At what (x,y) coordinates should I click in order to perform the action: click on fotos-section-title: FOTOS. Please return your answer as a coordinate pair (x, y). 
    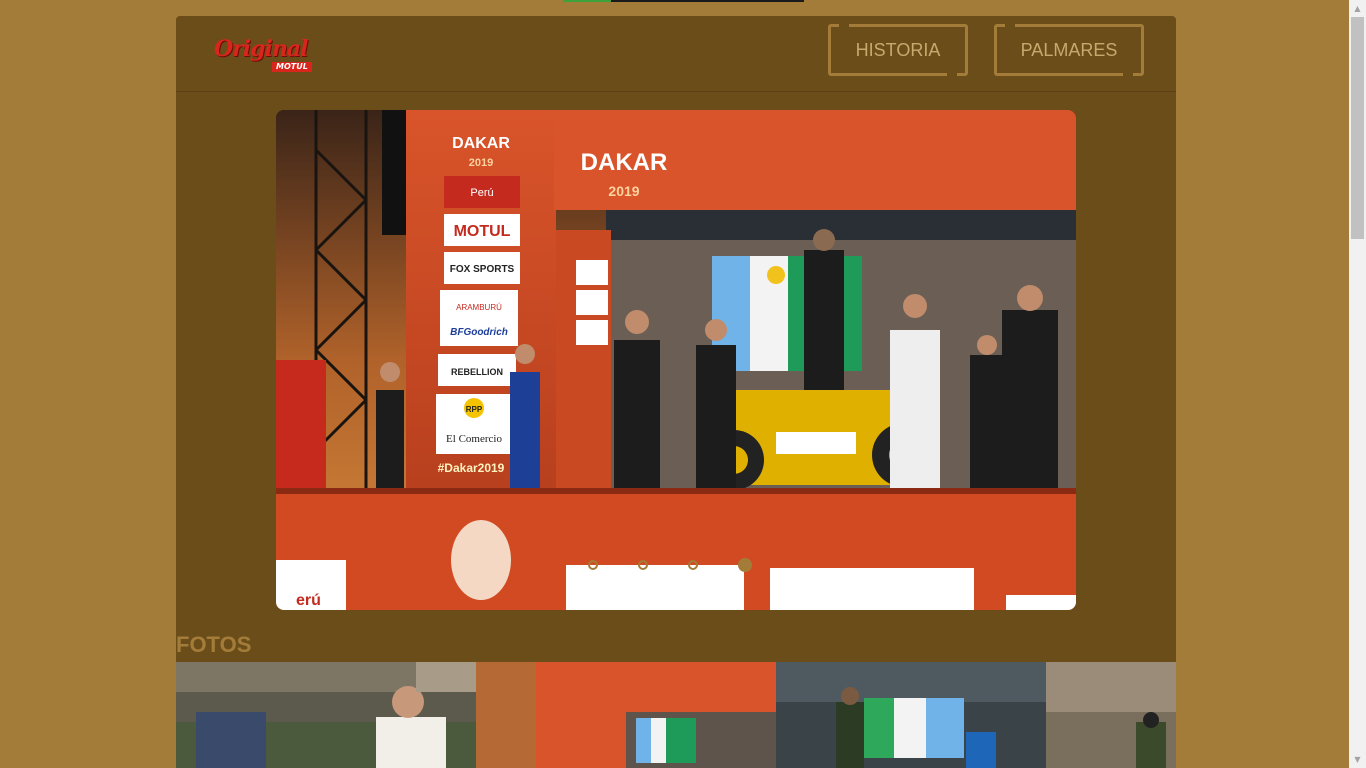
    Looking at the image, I should click on (214, 644).